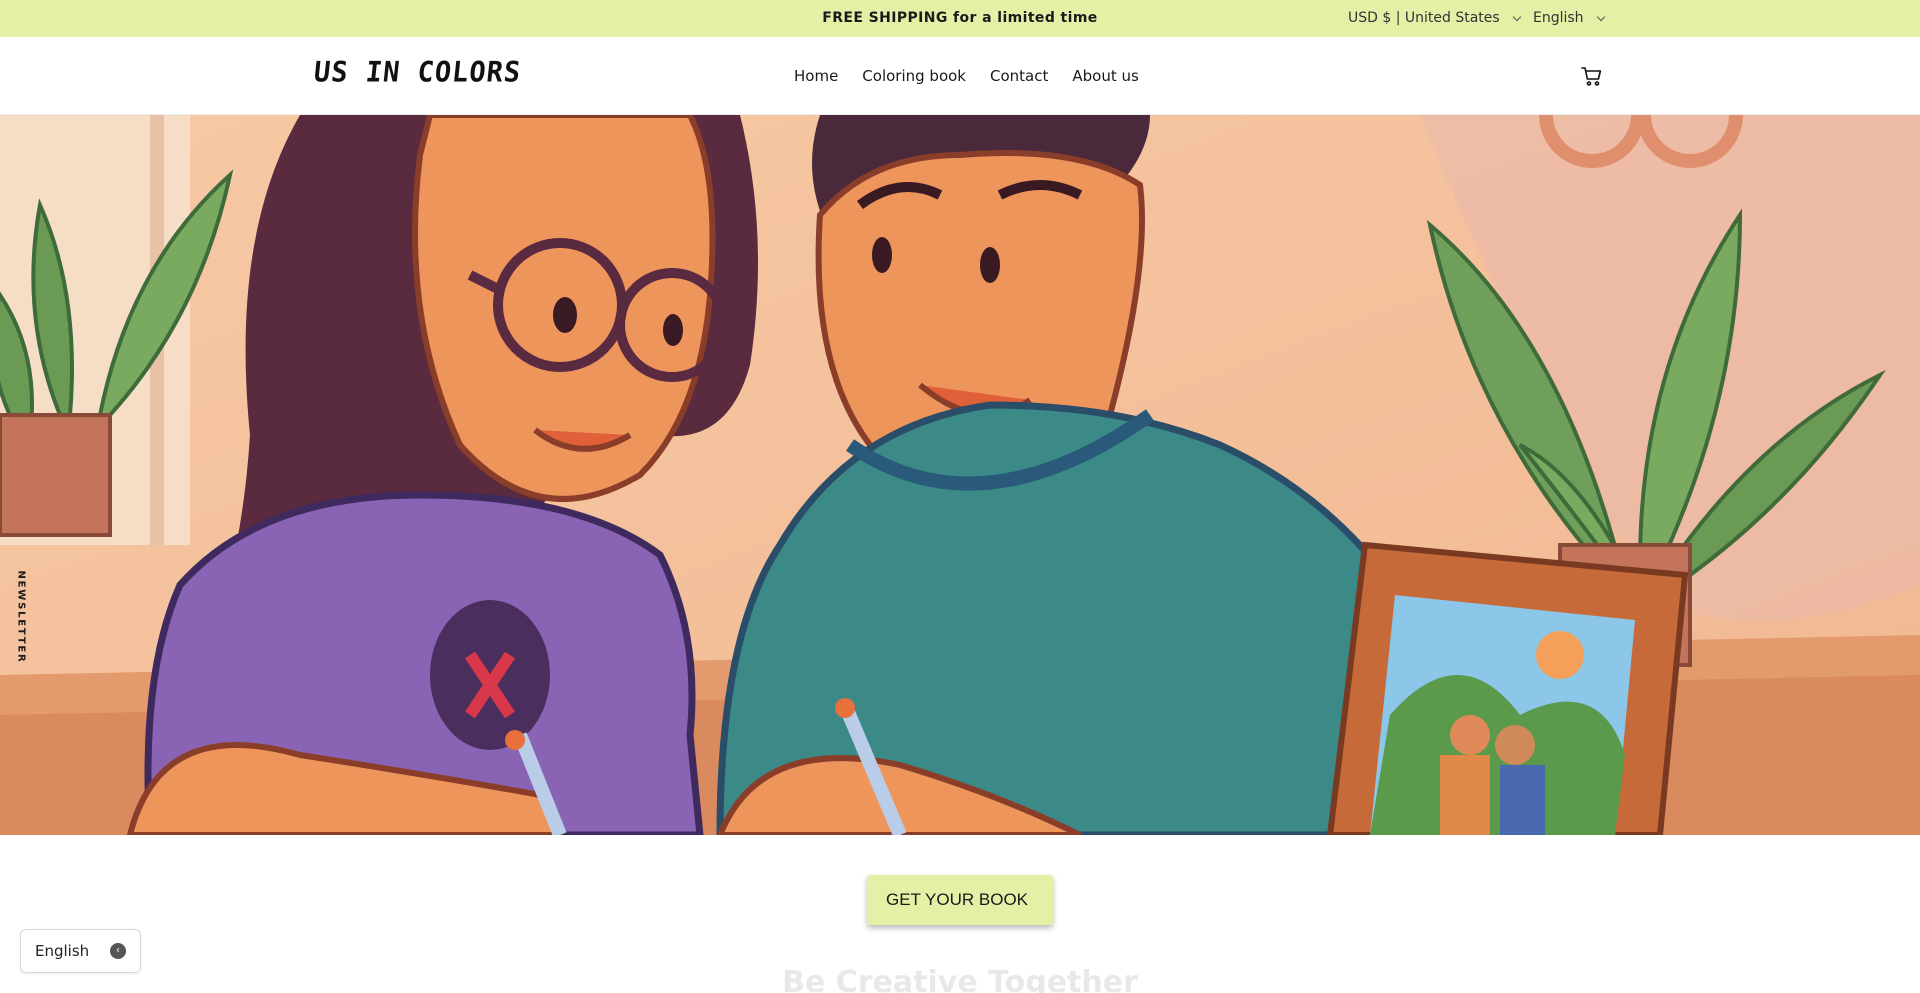  I want to click on language-widget-label: English, so click(62, 951).